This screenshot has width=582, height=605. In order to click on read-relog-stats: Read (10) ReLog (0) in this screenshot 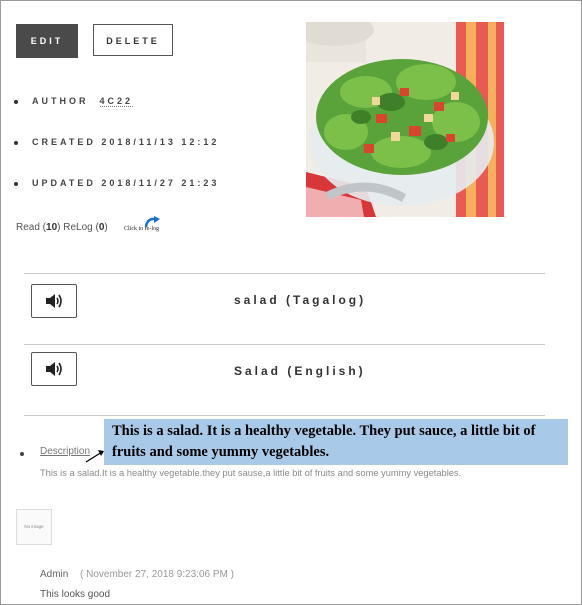, I will do `click(62, 227)`.